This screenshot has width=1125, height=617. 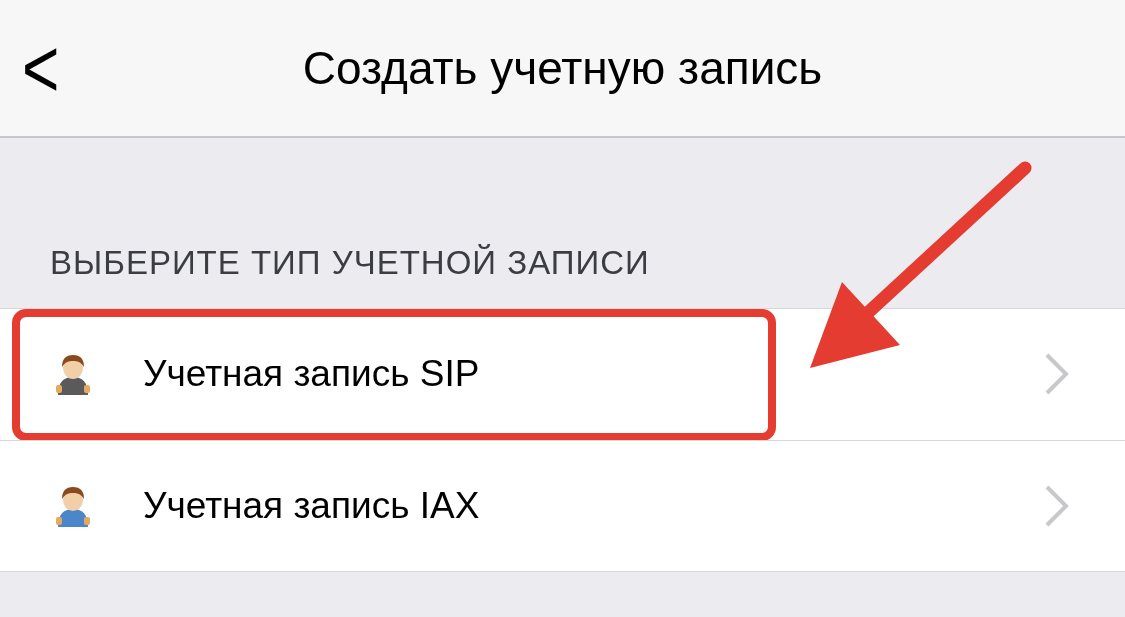 I want to click on row-label: Учетная запись IAX, so click(x=312, y=505).